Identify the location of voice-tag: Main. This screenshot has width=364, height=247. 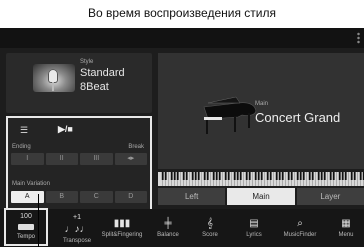
(262, 104).